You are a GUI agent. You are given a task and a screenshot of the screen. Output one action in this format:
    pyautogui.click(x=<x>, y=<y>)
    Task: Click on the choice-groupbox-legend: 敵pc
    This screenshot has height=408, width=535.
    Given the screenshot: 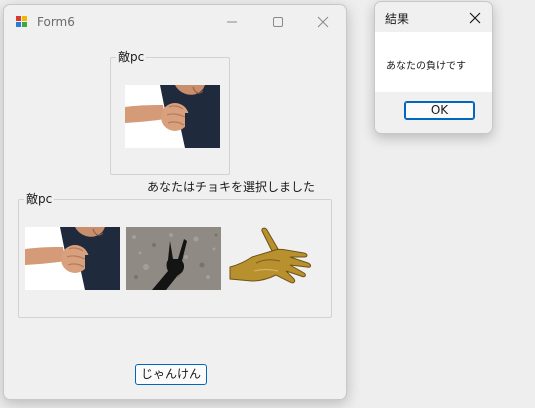 What is the action you would take?
    pyautogui.click(x=39, y=199)
    